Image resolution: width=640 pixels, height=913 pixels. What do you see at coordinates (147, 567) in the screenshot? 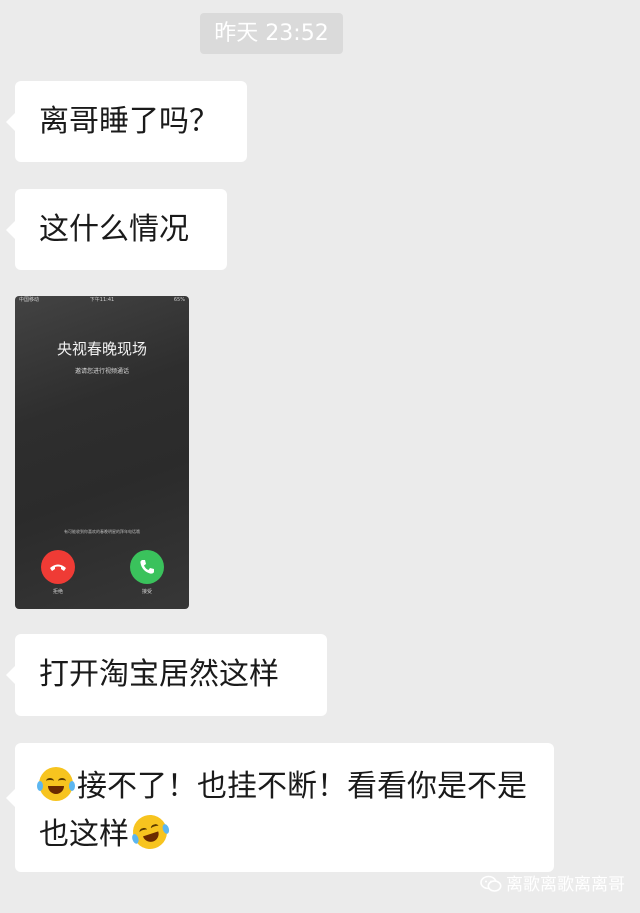
I see `accept-call-icon` at bounding box center [147, 567].